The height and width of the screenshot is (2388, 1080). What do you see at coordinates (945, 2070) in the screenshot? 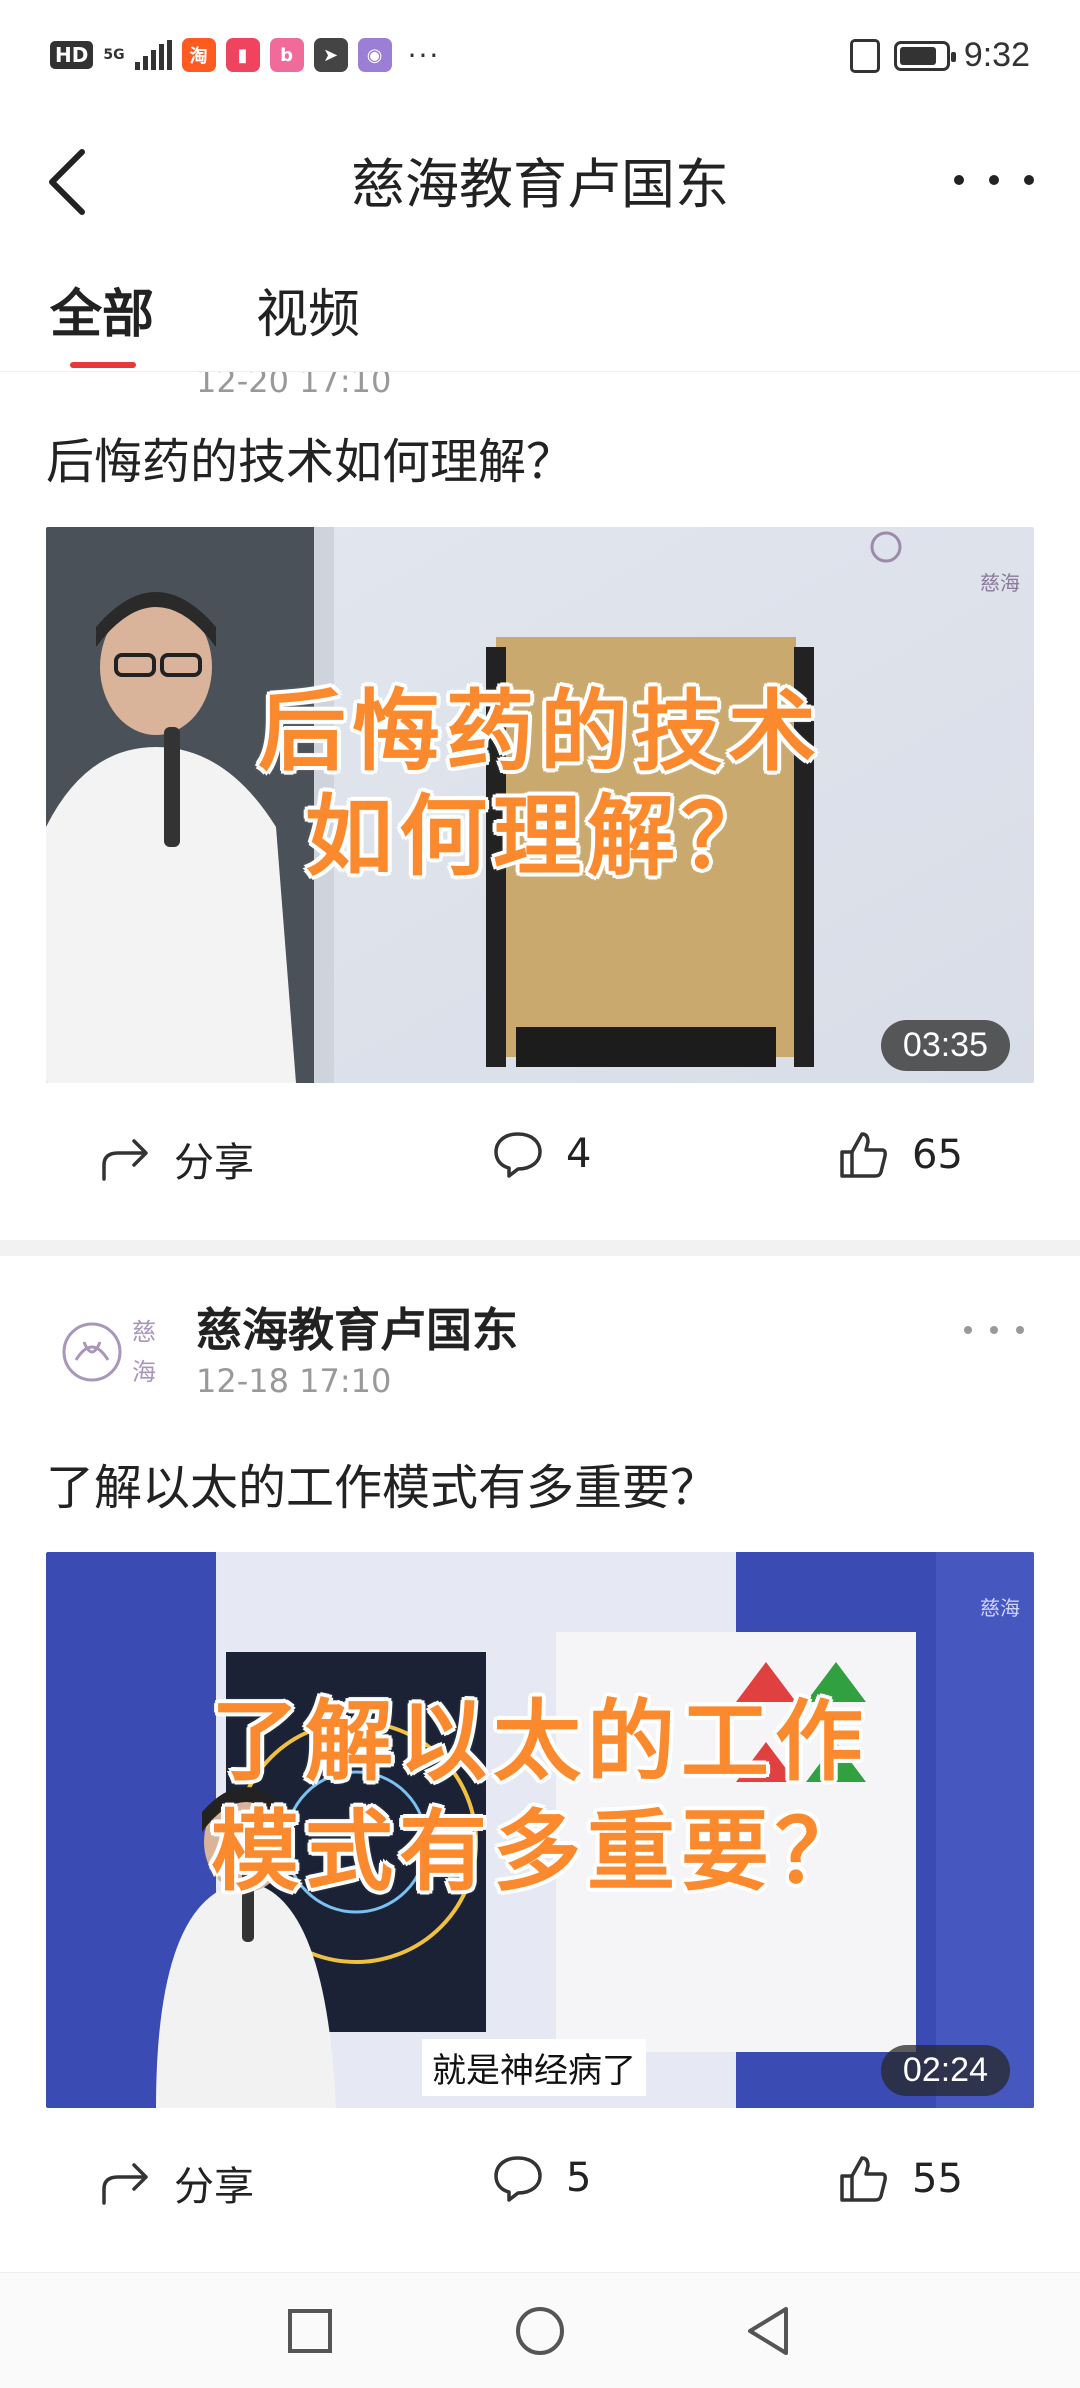
I see `video-duration: 02:24` at bounding box center [945, 2070].